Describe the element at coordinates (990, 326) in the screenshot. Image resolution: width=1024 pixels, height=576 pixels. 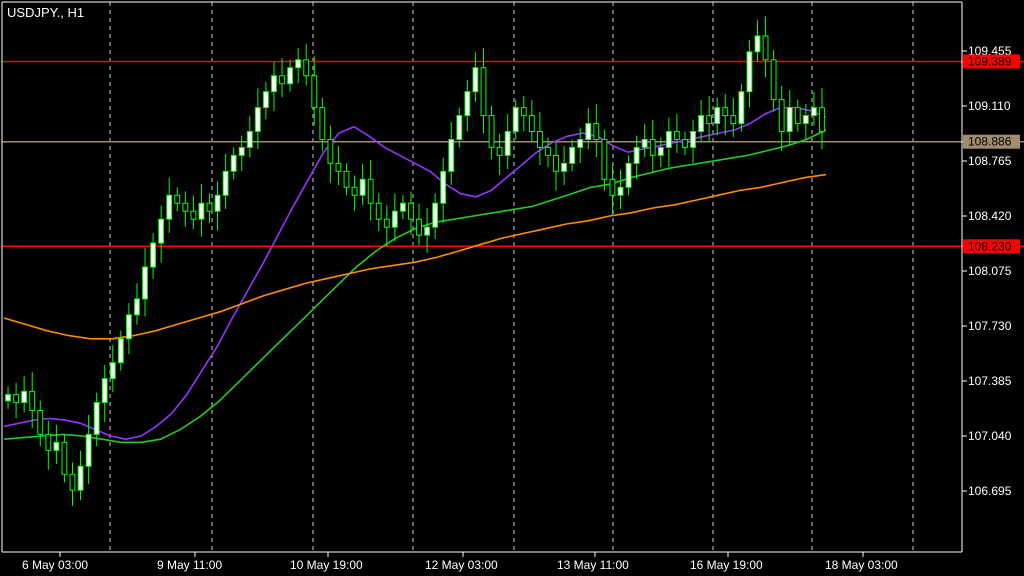
I see `y-tick-label: 107.730` at that location.